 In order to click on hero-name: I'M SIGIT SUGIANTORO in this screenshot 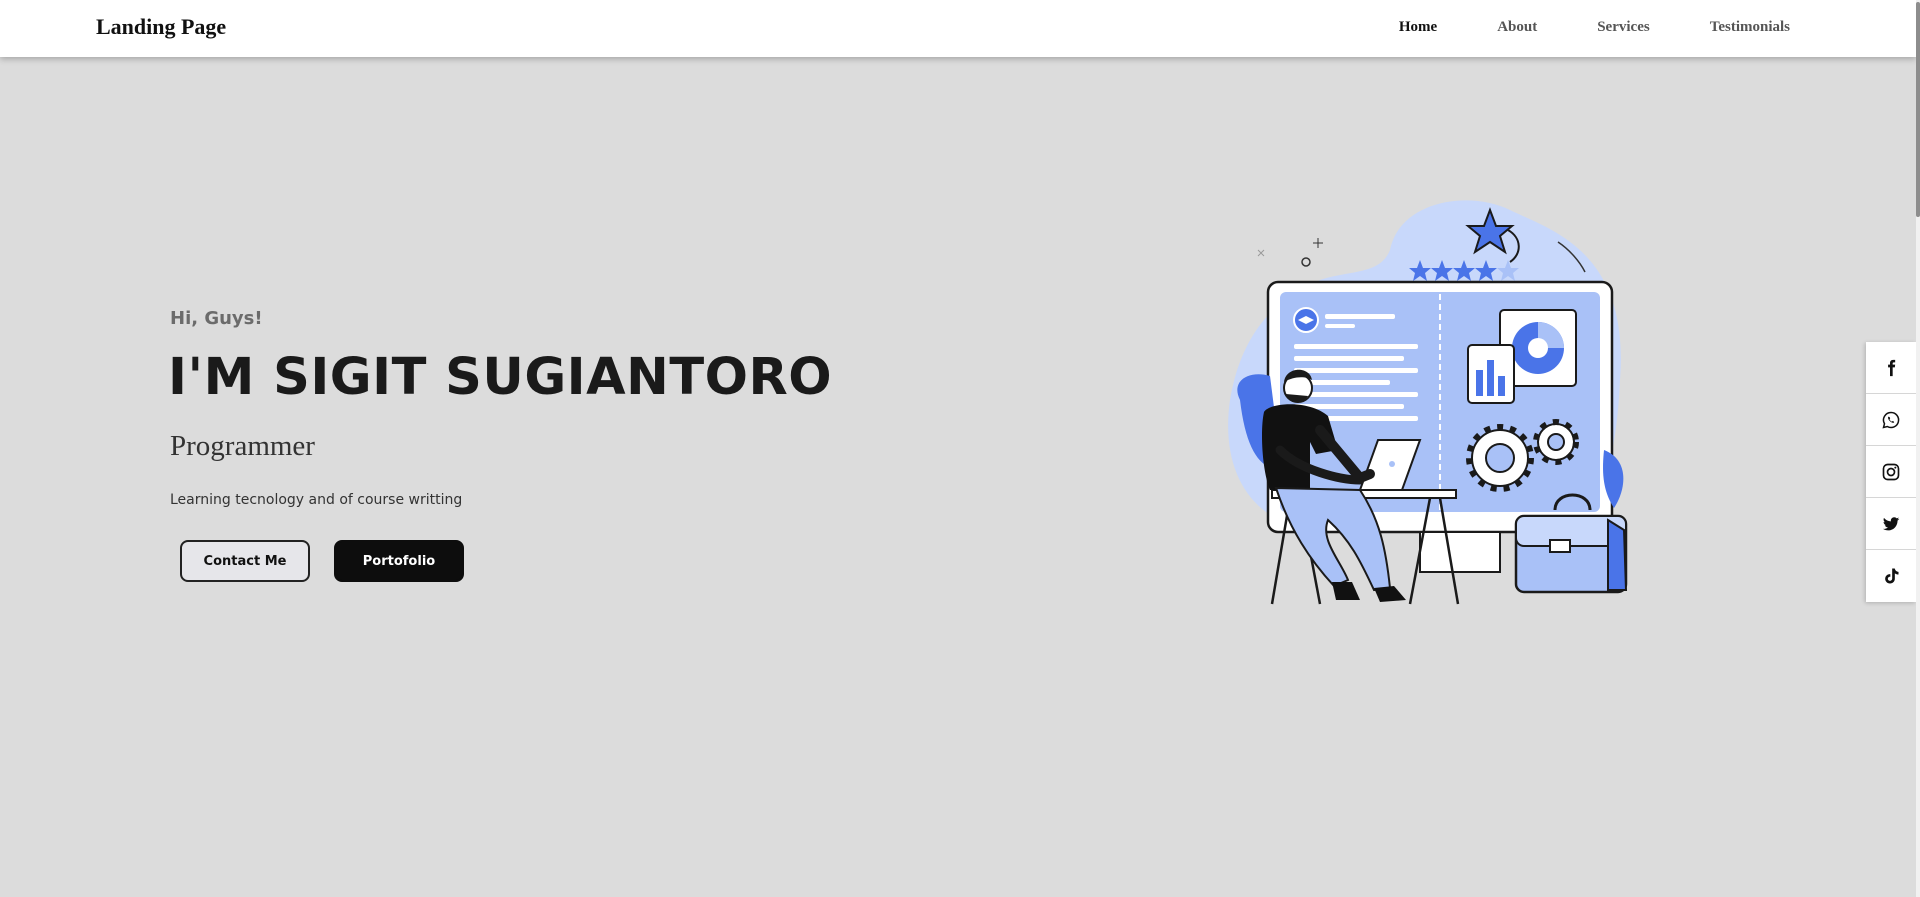, I will do `click(500, 377)`.